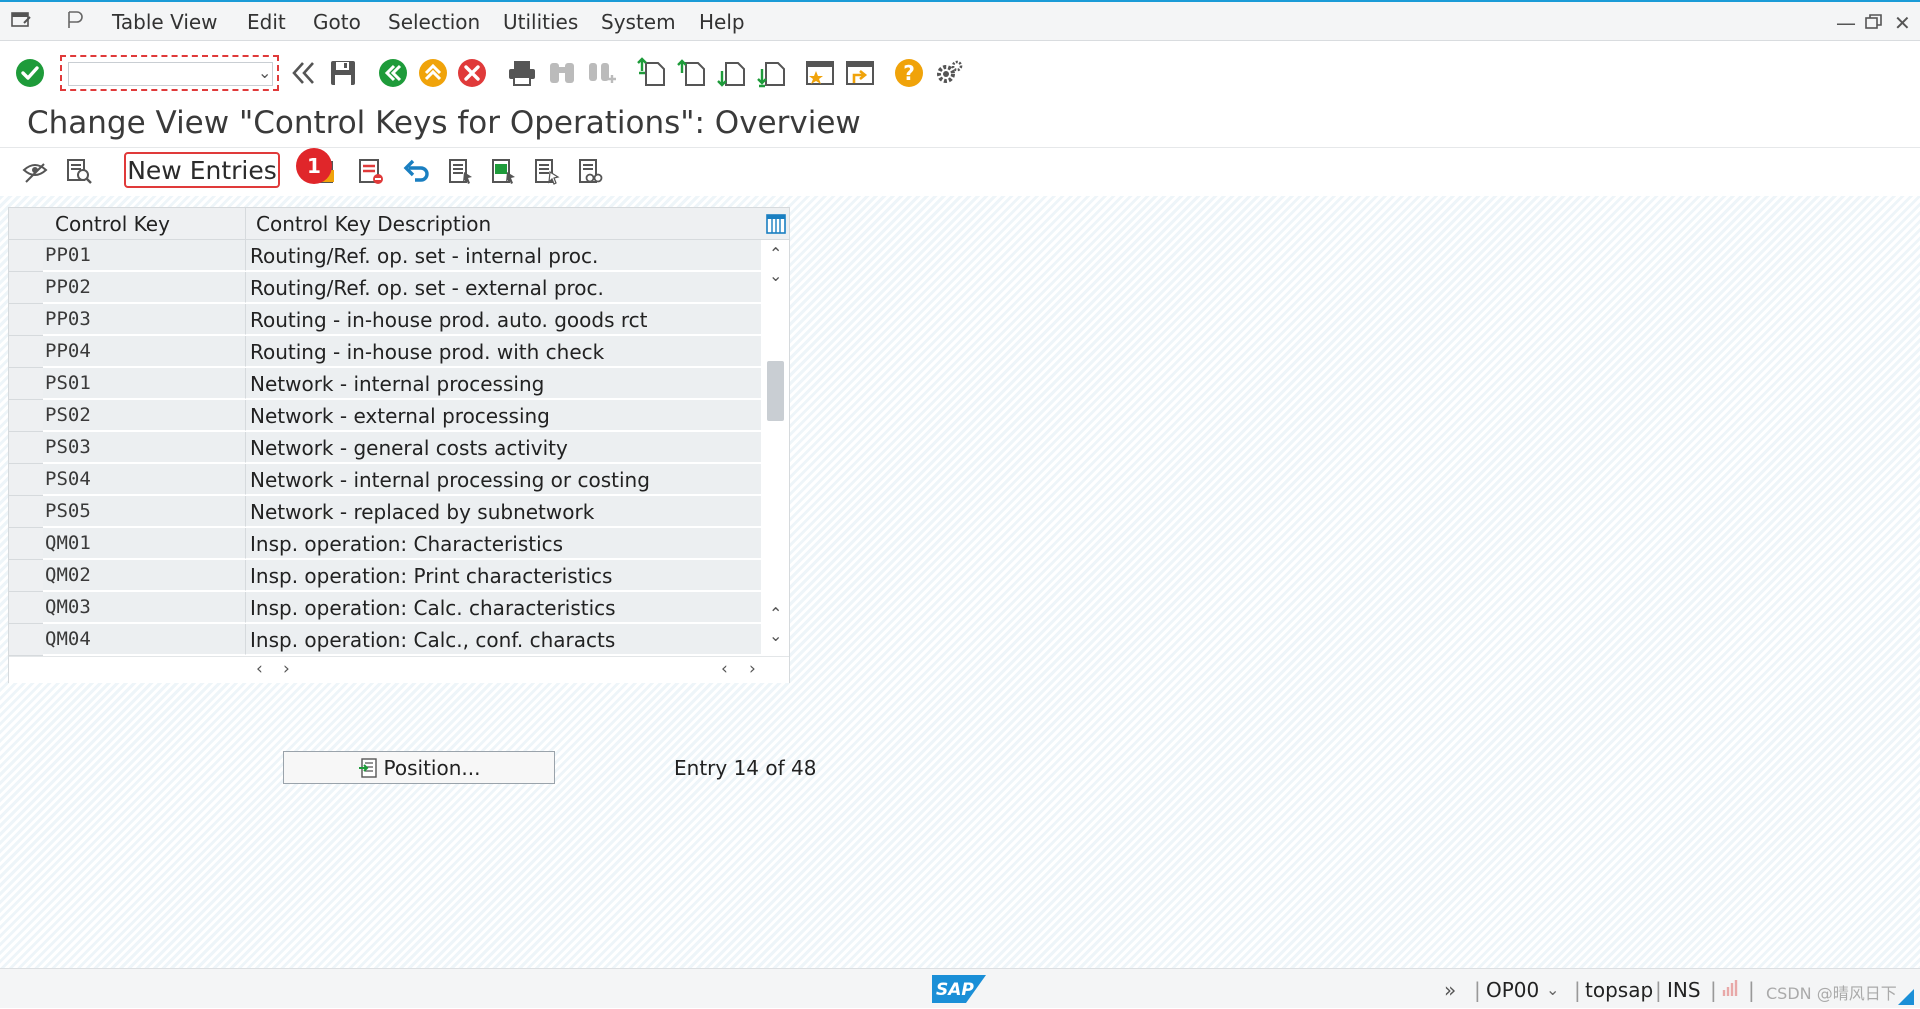 The height and width of the screenshot is (1009, 1920). What do you see at coordinates (503, 287) in the screenshot?
I see `description-cell: Routing/Ref. op. set - external proc.` at bounding box center [503, 287].